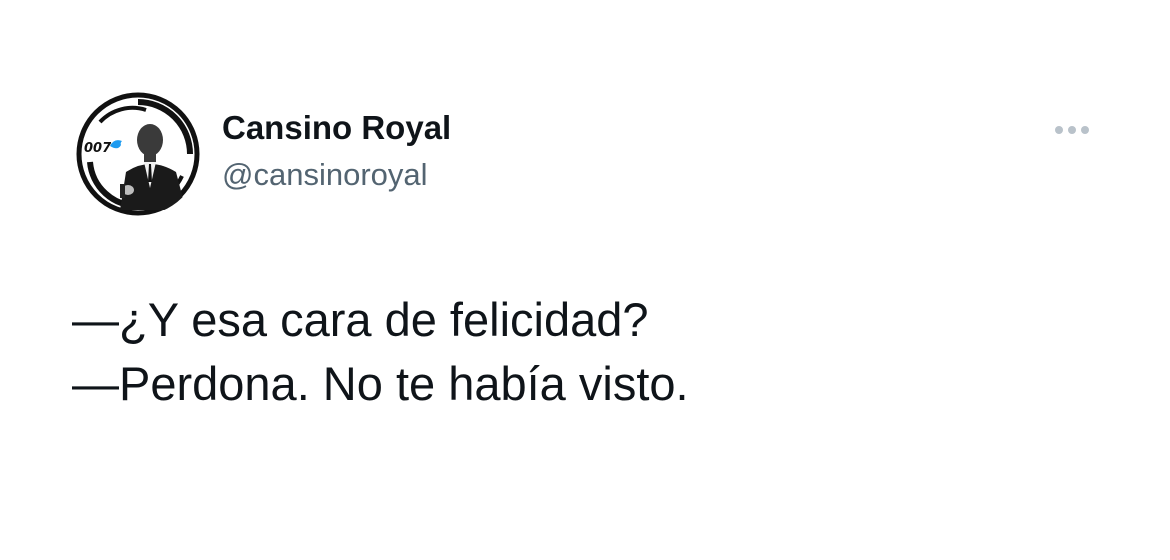 The width and height of the screenshot is (1170, 560). What do you see at coordinates (336, 128) in the screenshot?
I see `display-name: Cansino Royal` at bounding box center [336, 128].